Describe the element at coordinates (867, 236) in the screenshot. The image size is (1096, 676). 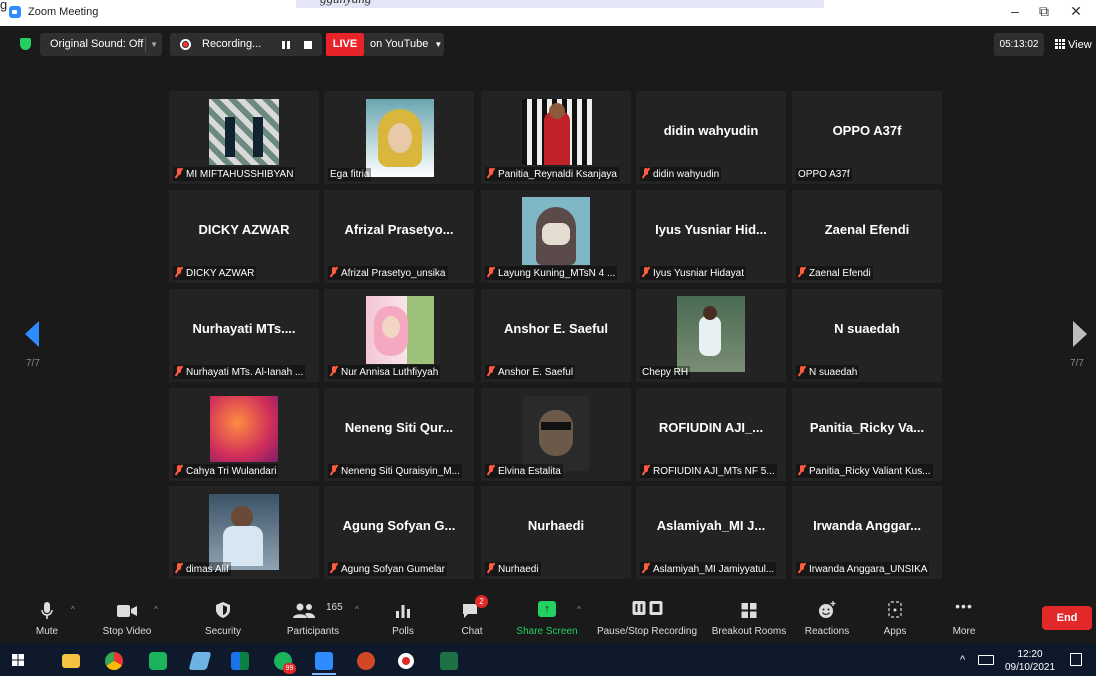
I see `participant-tile: Zaenal Efendi Zaenal Efendi` at that location.